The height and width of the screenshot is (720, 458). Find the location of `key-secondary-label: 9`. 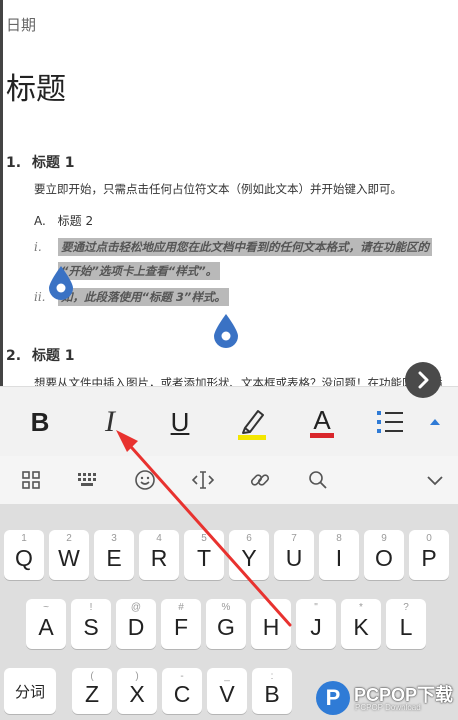

key-secondary-label: 9 is located at coordinates (384, 538).